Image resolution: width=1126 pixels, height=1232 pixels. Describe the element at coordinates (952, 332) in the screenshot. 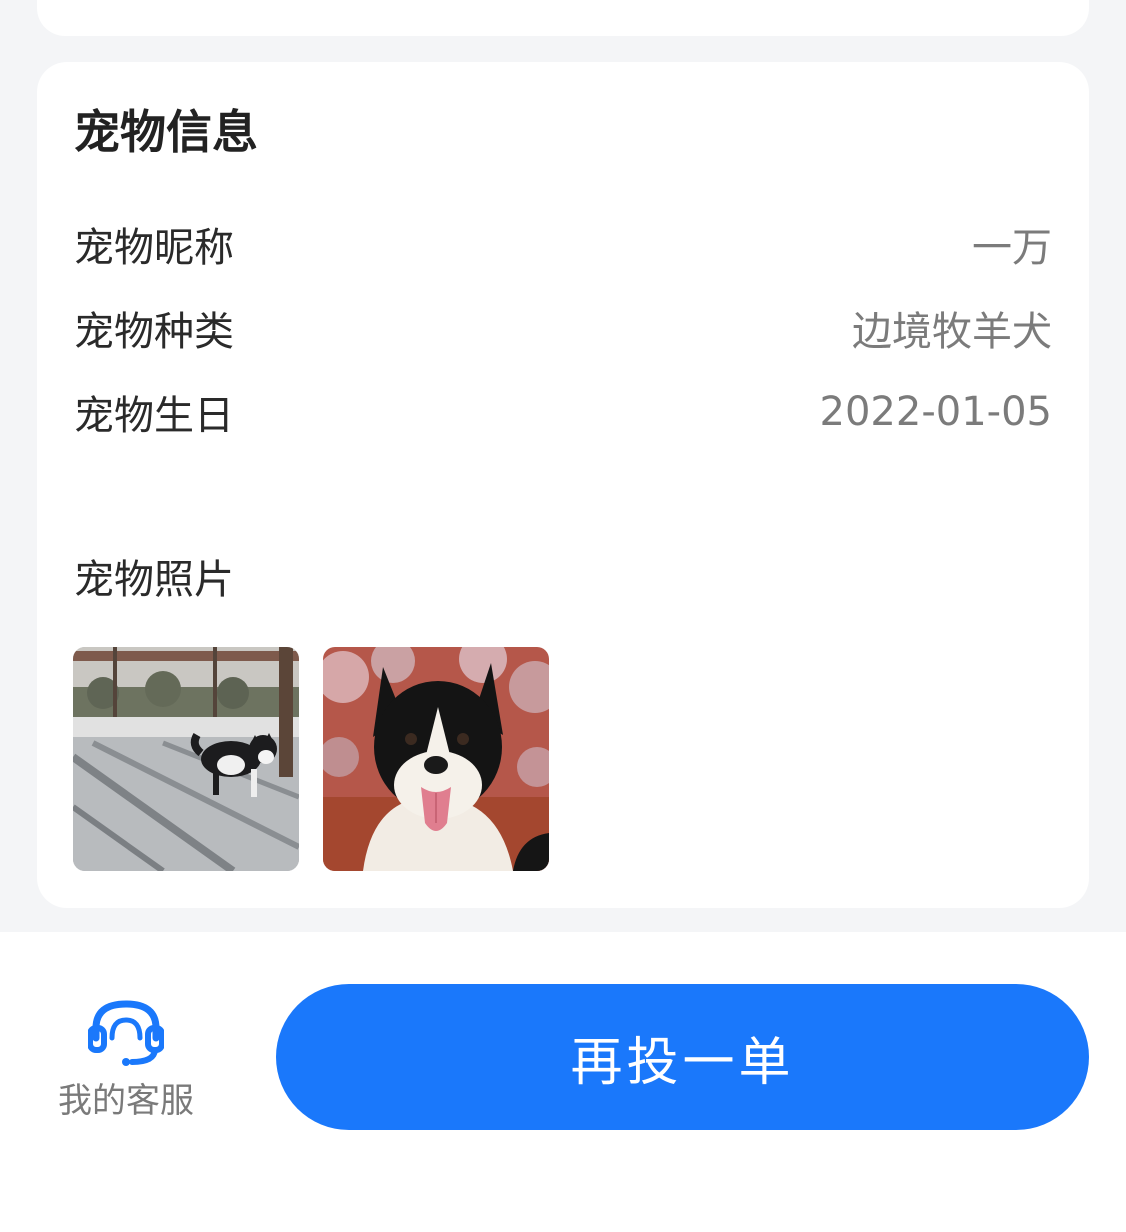

I see `breed-value: 边境牧羊犬` at that location.